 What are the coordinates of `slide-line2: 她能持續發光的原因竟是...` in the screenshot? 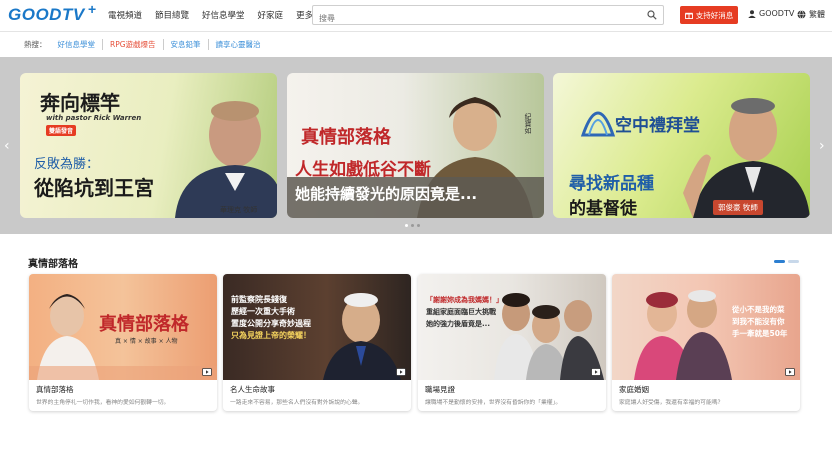 It's located at (386, 194).